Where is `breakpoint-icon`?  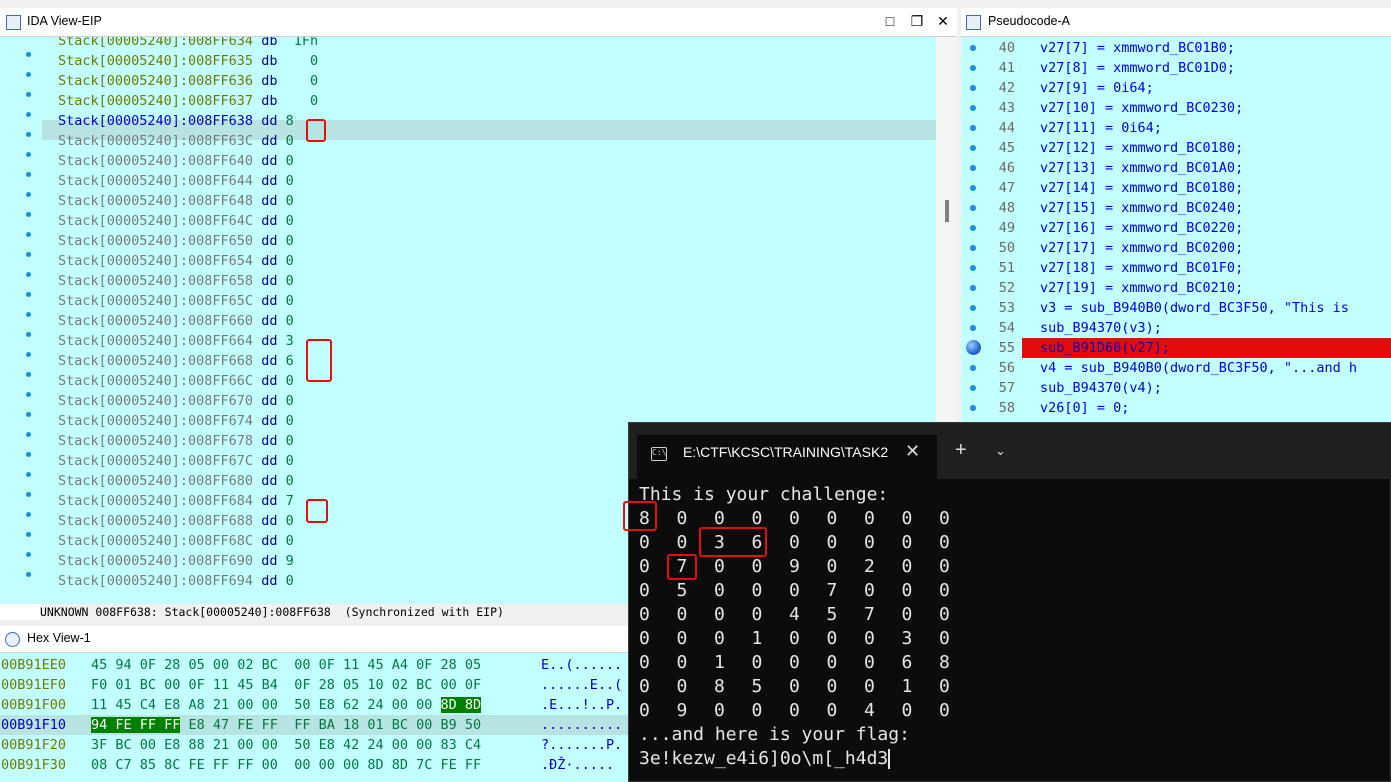 breakpoint-icon is located at coordinates (973, 347).